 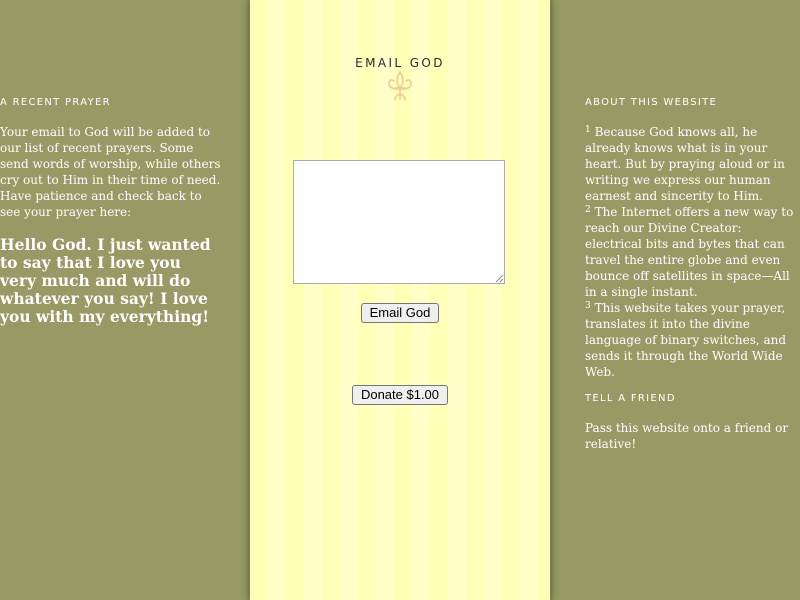 What do you see at coordinates (588, 130) in the screenshot?
I see `footnote-number: 1` at bounding box center [588, 130].